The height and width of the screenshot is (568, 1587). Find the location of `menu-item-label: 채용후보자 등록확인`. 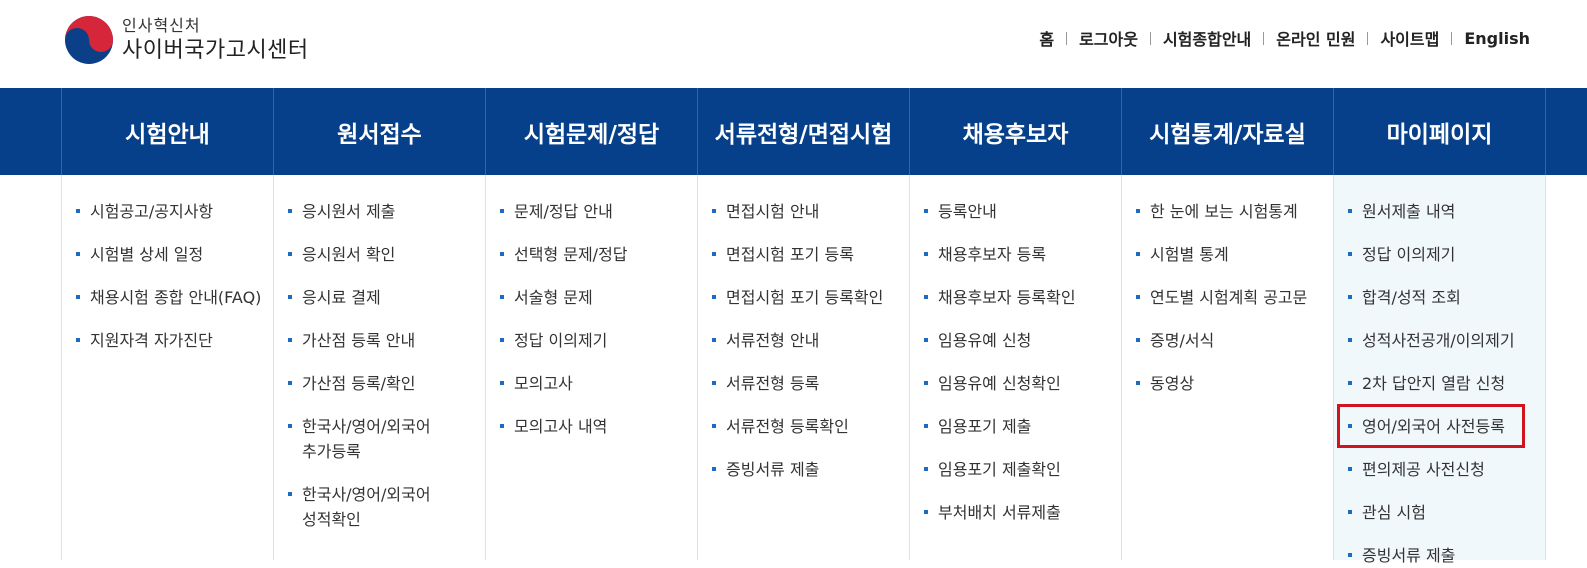

menu-item-label: 채용후보자 등록확인 is located at coordinates (1007, 297).